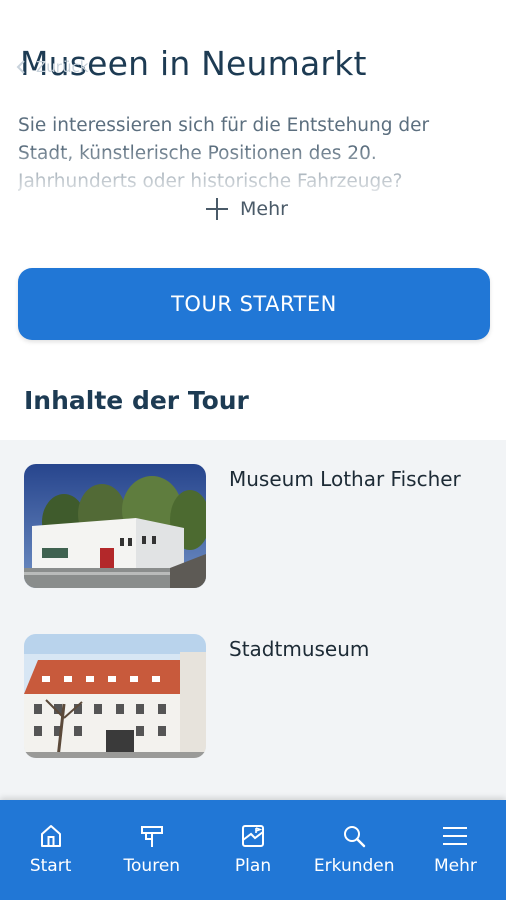  I want to click on nav-label: Plan, so click(253, 866).